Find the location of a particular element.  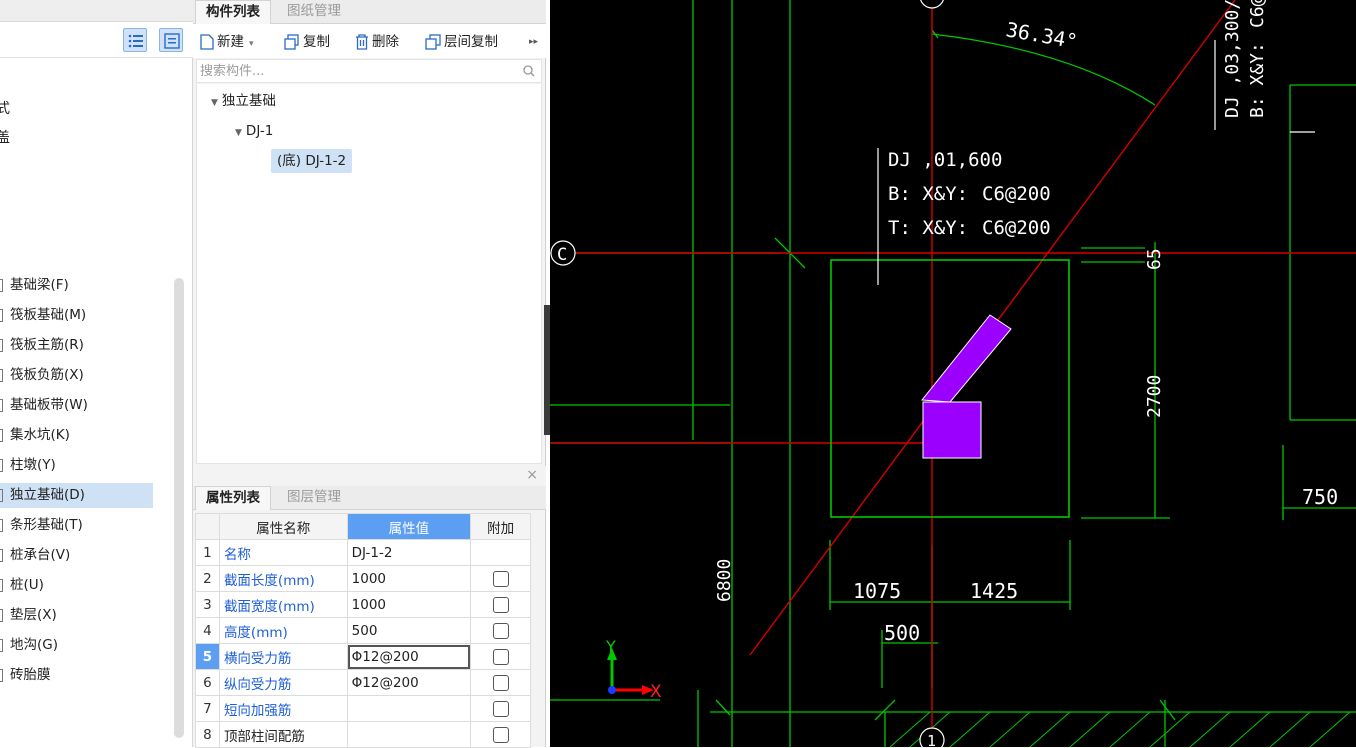

nav-partial-item-1: 式 is located at coordinates (5, 108).